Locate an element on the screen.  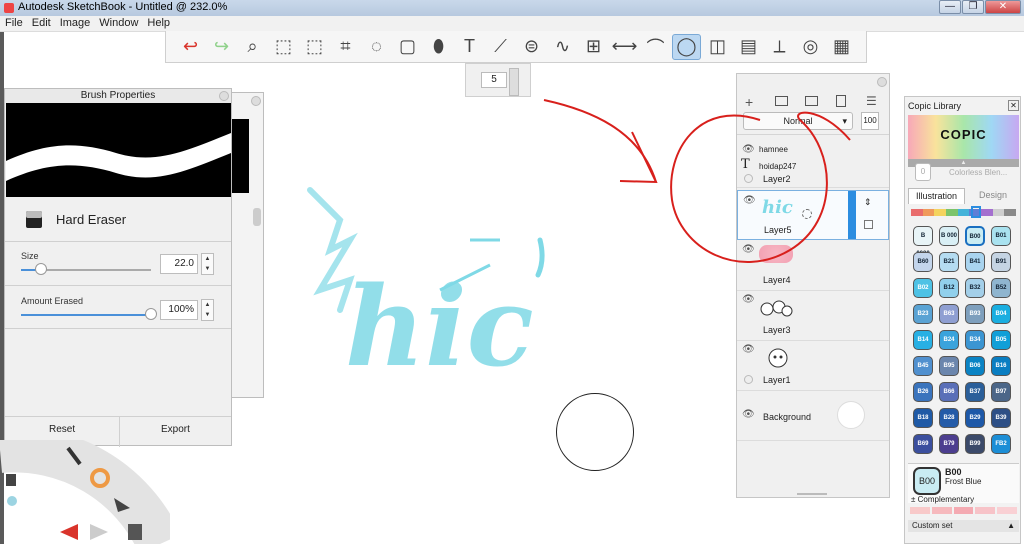
redo-icon: ↪ is located at coordinates (221, 47).